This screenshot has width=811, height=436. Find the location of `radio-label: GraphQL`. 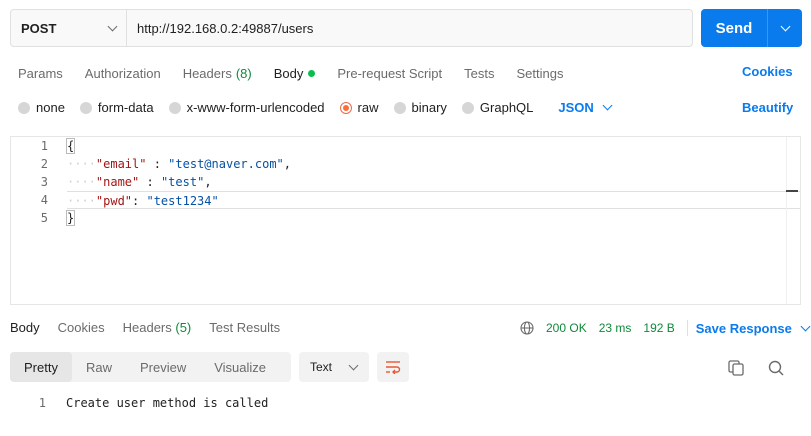

radio-label: GraphQL is located at coordinates (506, 107).